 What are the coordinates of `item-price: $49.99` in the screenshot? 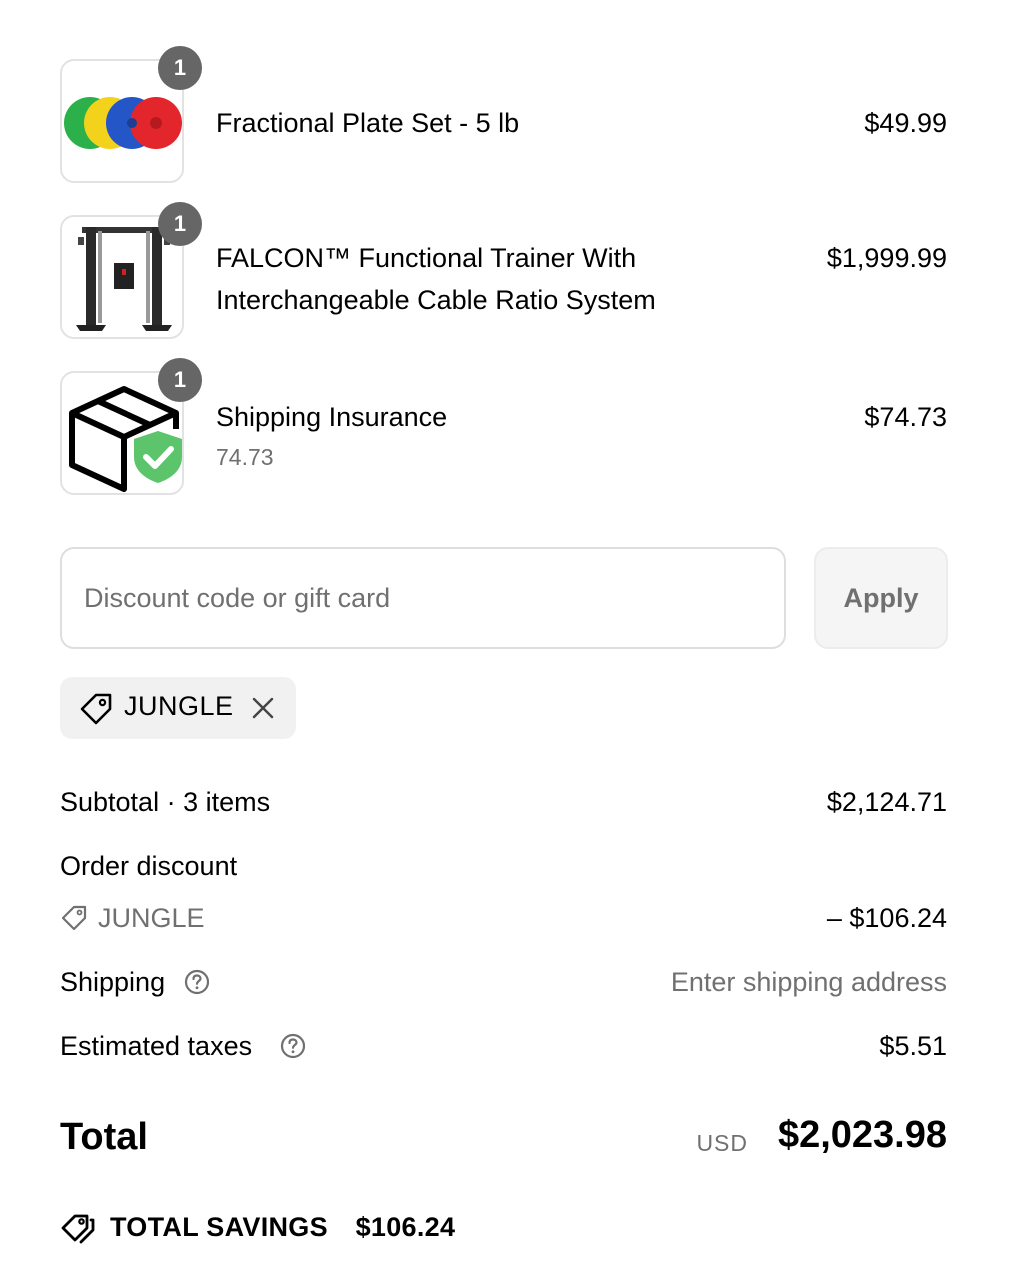 It's located at (905, 123).